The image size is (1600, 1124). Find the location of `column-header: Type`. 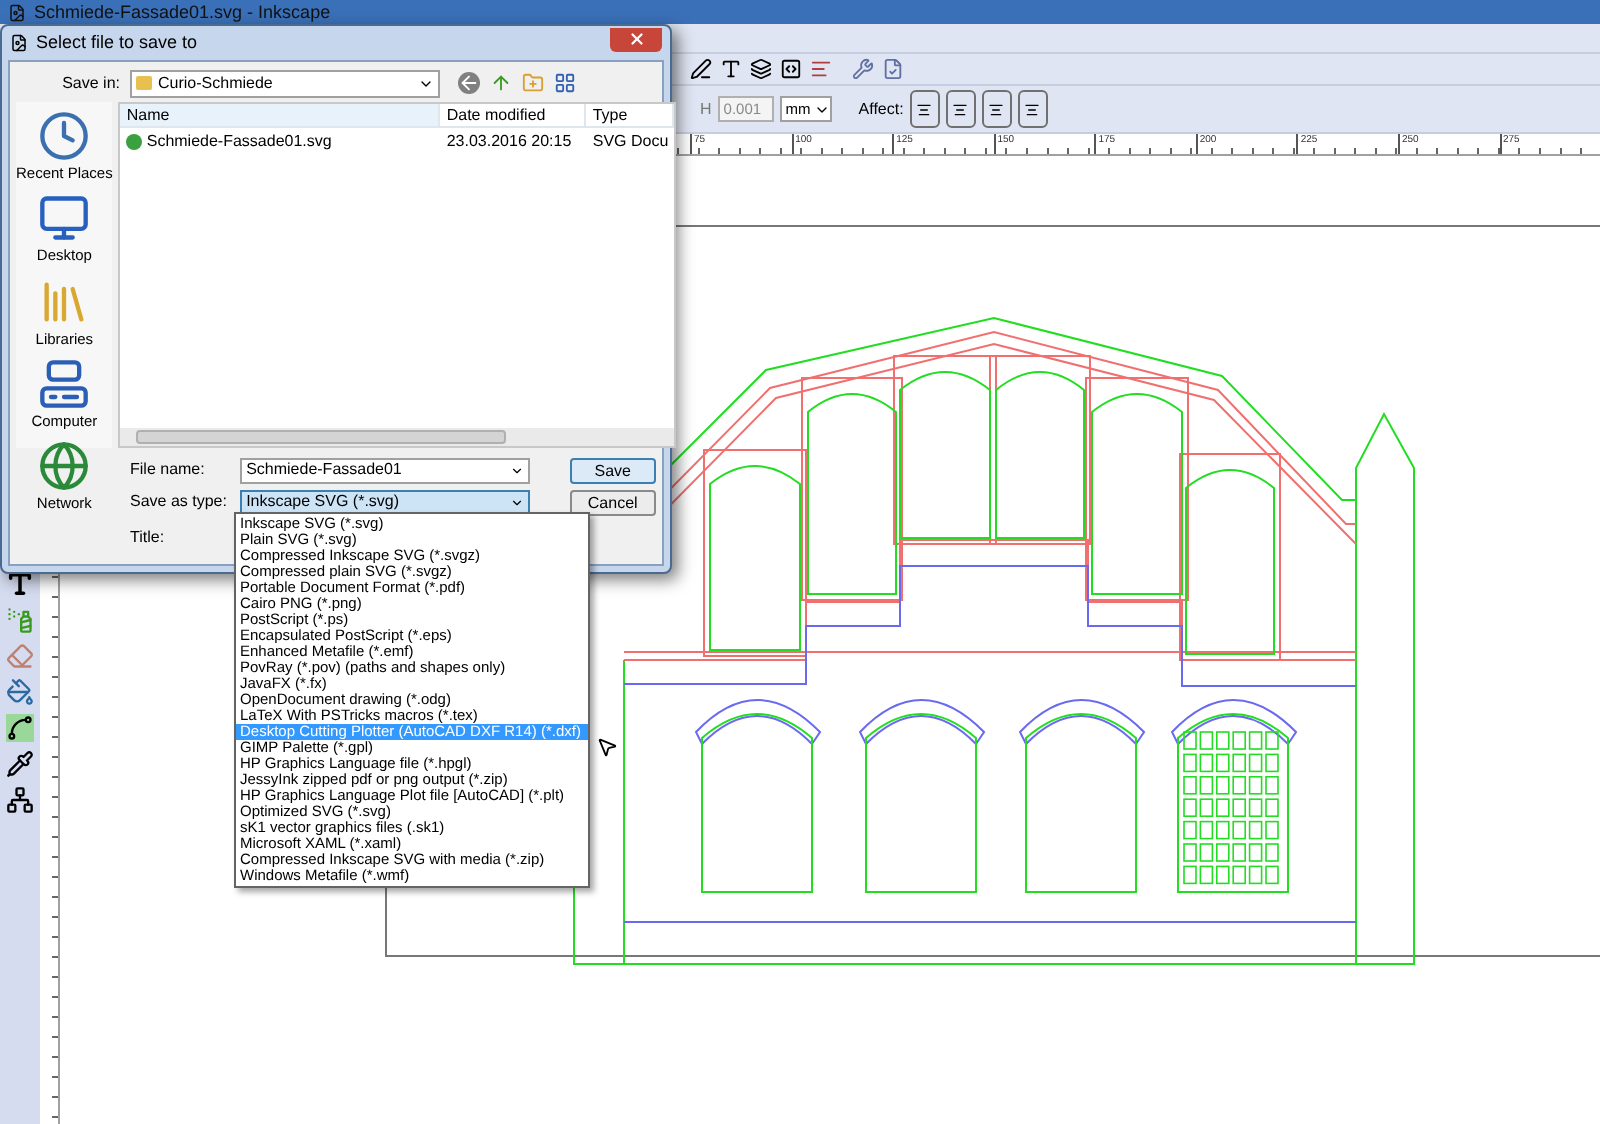

column-header: Type is located at coordinates (630, 115).